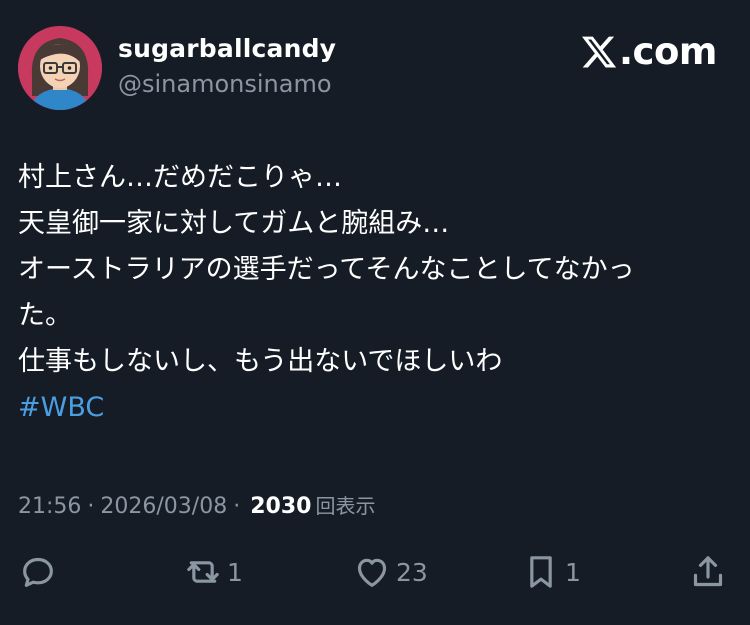 The height and width of the screenshot is (625, 750). I want to click on retweet-count: 1, so click(235, 572).